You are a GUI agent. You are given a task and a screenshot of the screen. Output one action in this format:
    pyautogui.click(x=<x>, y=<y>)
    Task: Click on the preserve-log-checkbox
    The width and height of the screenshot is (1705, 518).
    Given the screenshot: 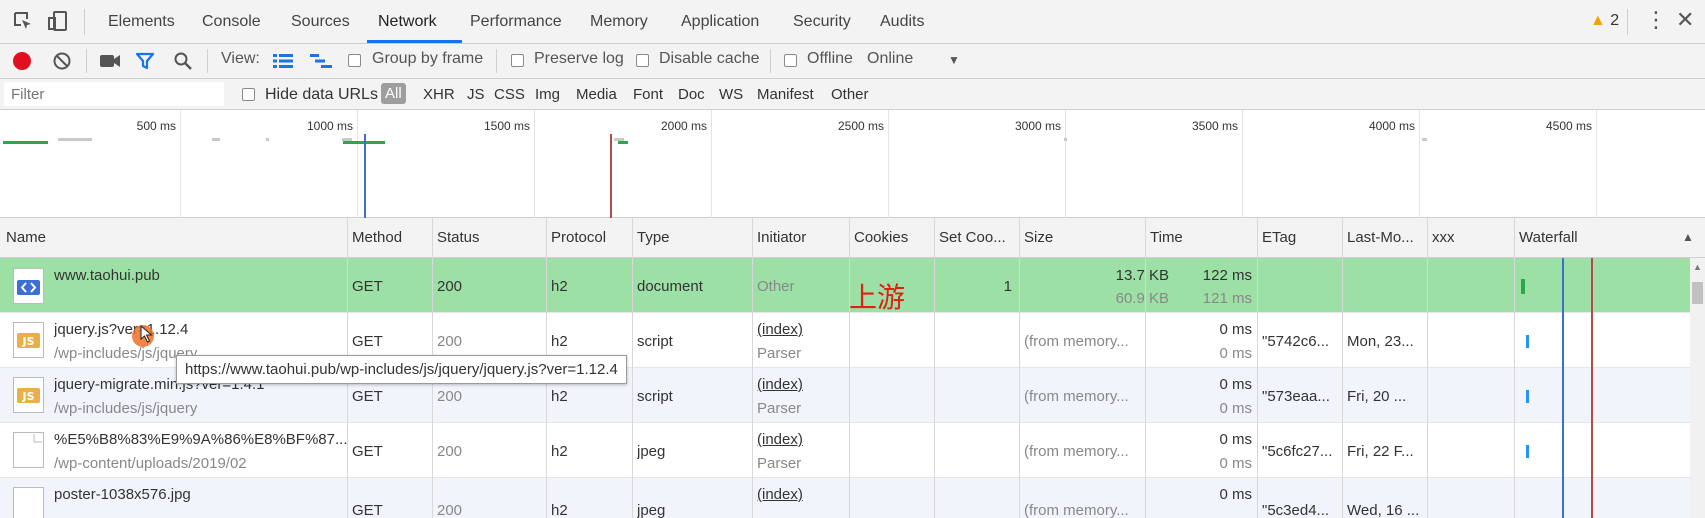 What is the action you would take?
    pyautogui.click(x=517, y=60)
    